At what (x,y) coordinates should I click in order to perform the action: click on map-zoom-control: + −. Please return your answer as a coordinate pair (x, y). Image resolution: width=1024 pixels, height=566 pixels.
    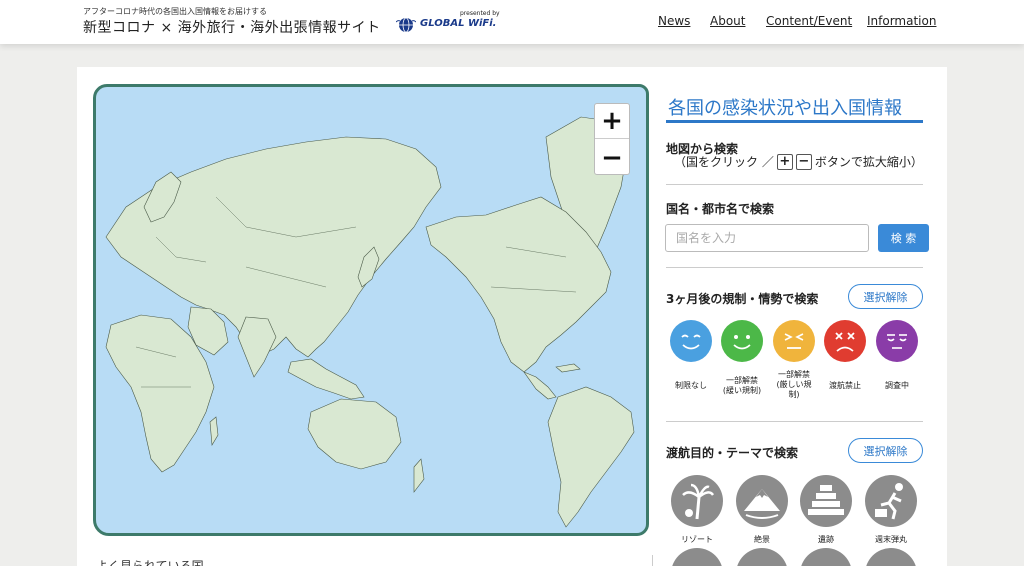
    Looking at the image, I should click on (612, 139).